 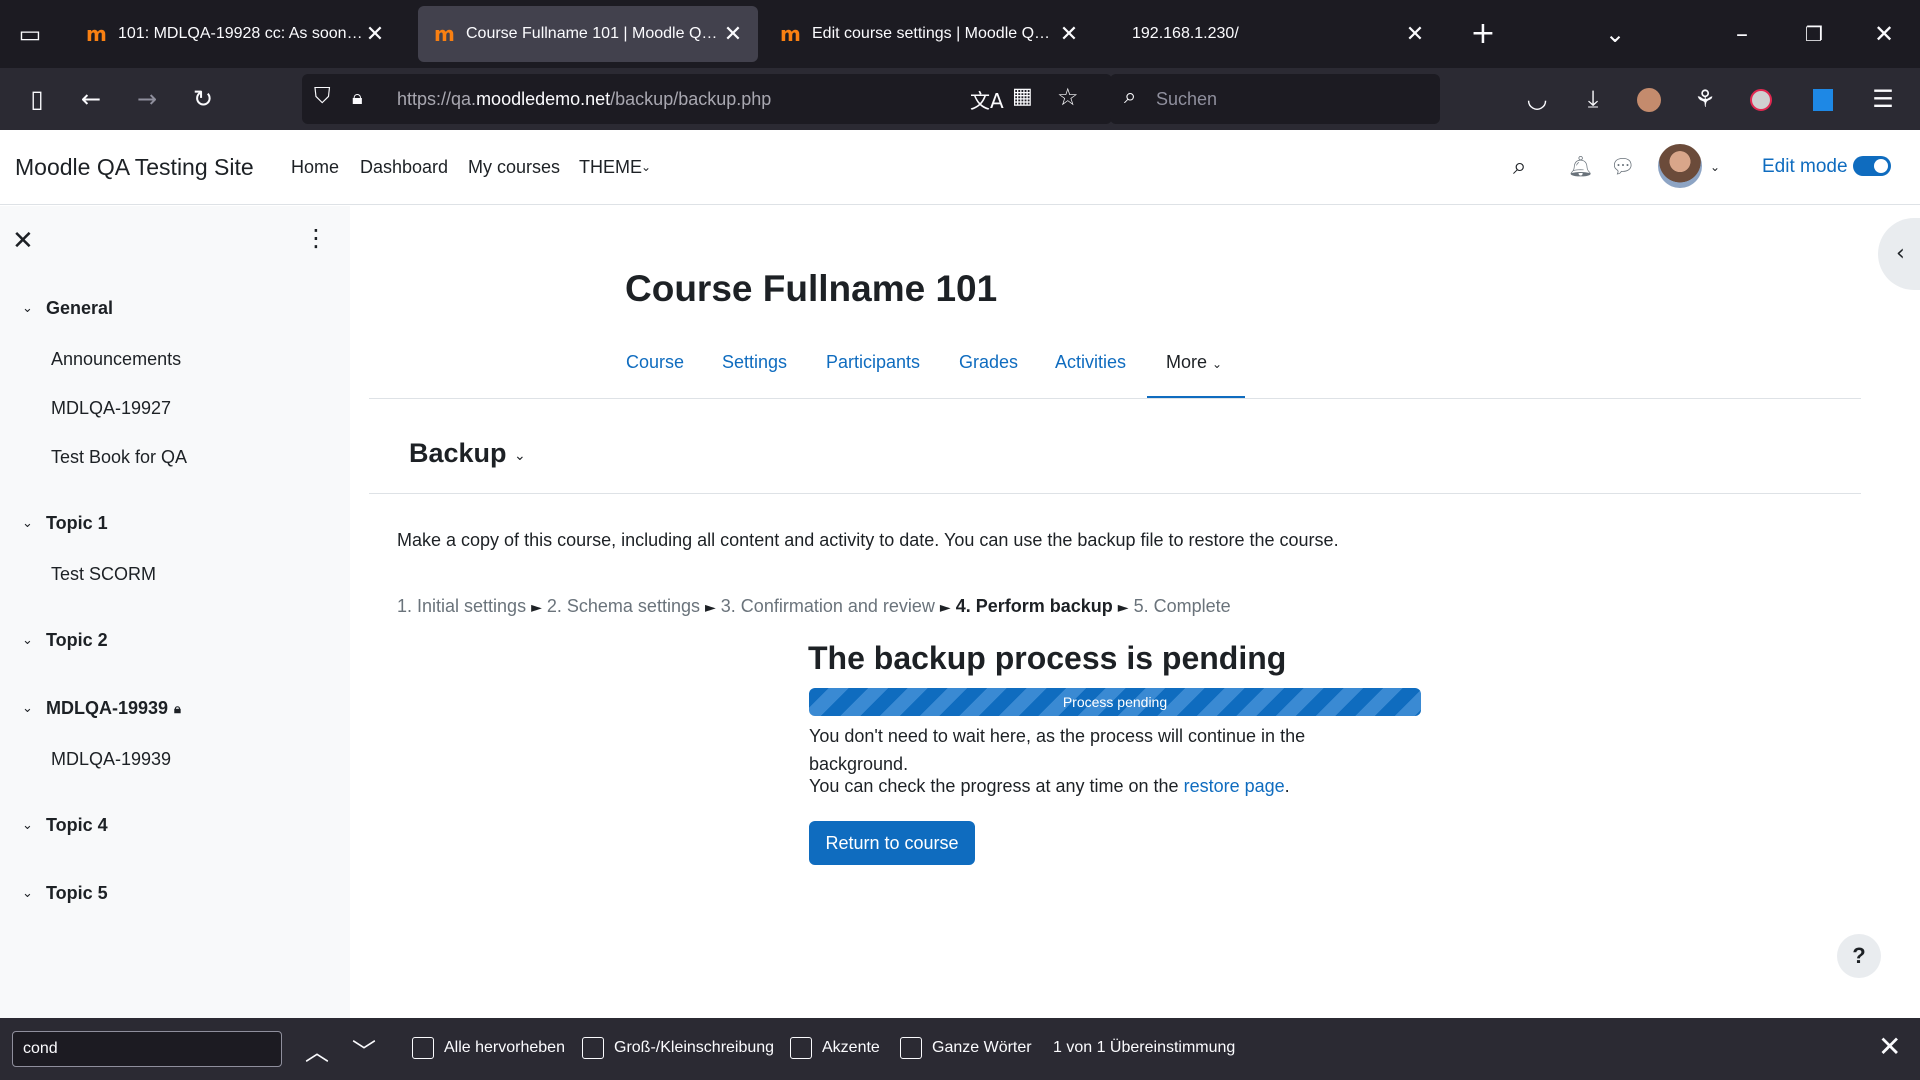 What do you see at coordinates (610, 167) in the screenshot?
I see `nav-theme: THEME` at bounding box center [610, 167].